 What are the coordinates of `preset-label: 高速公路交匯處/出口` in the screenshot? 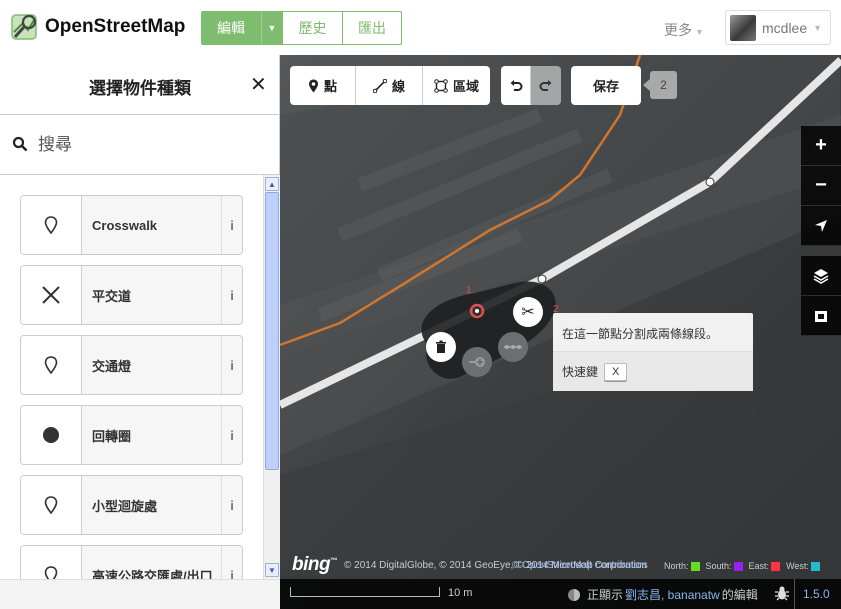 It's located at (152, 574).